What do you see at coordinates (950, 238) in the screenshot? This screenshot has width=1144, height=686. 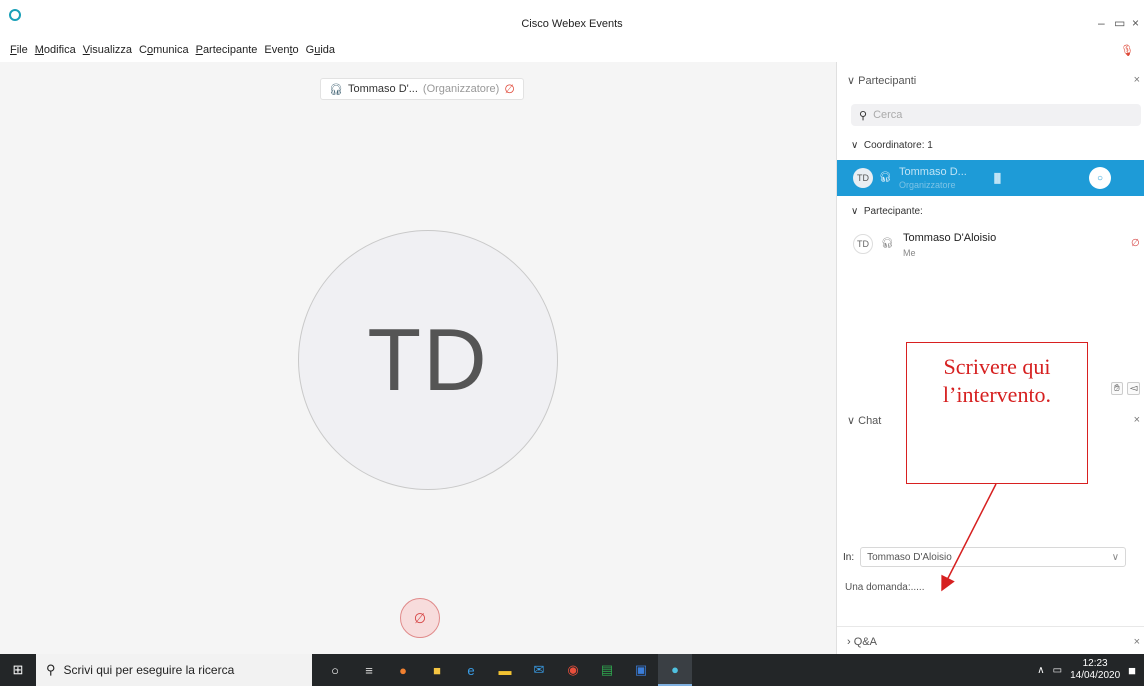 I see `participant-name: Tommaso D'Aloisio` at bounding box center [950, 238].